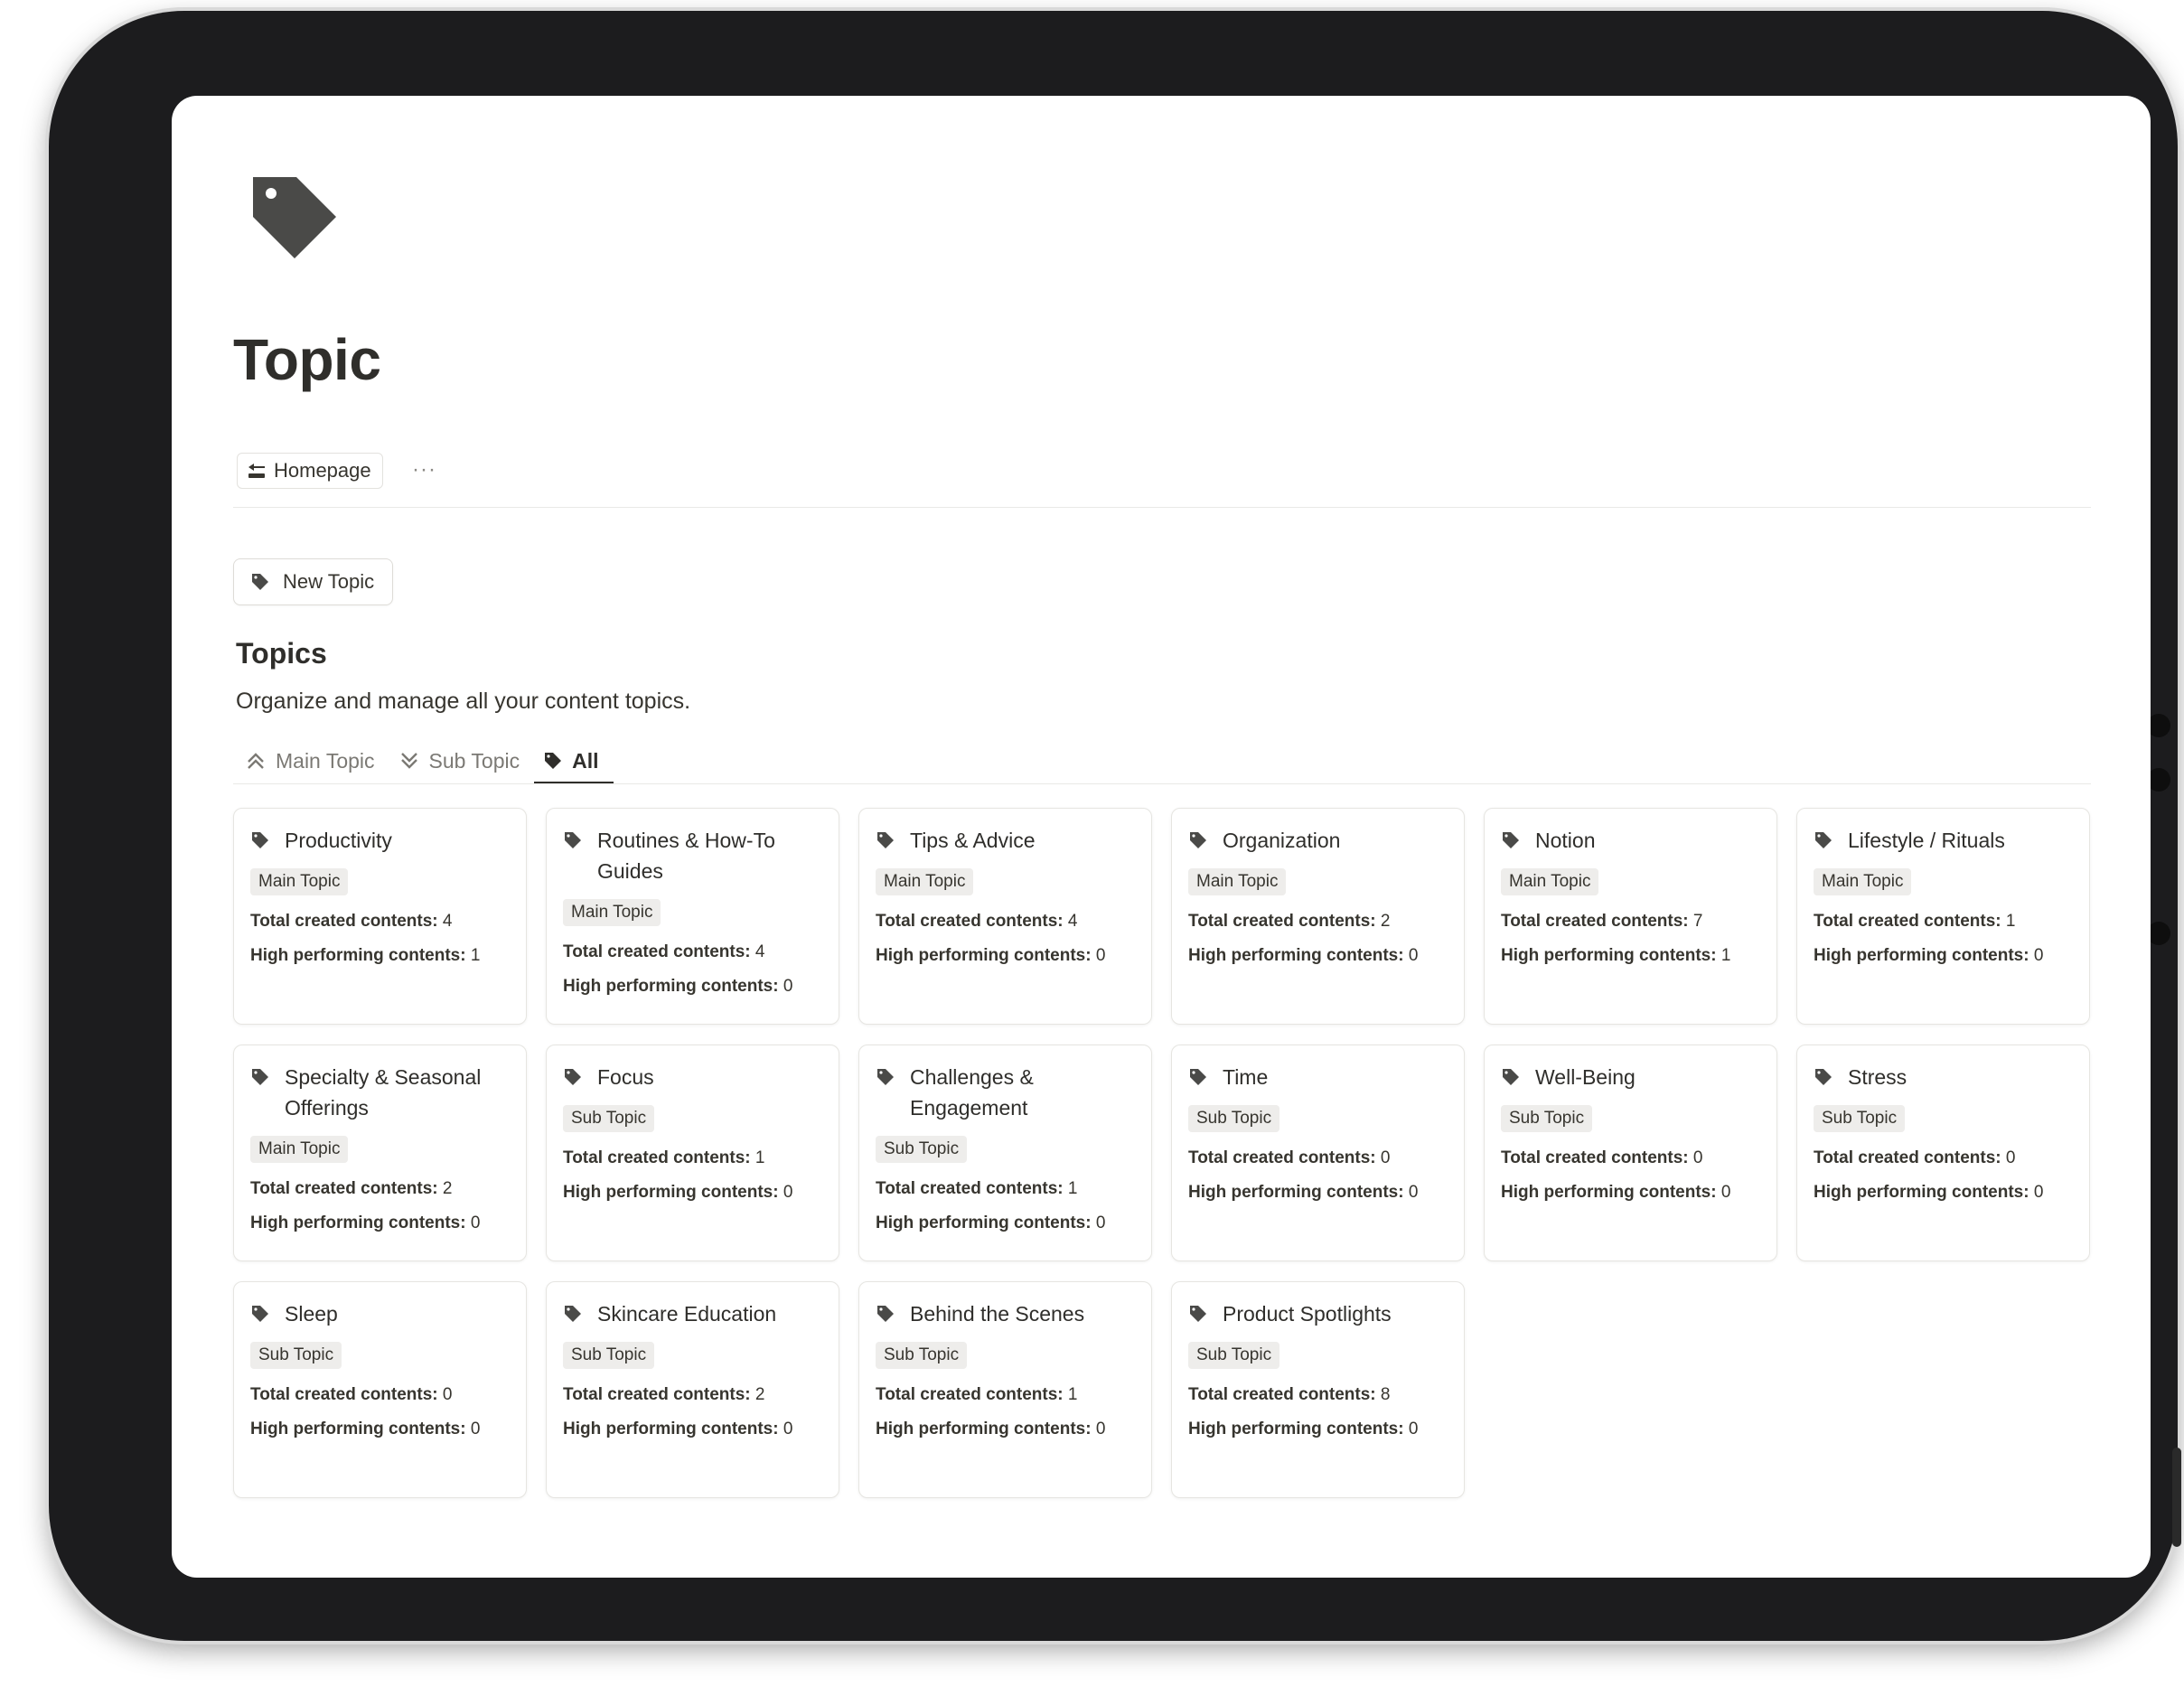 The image size is (2184, 1696). What do you see at coordinates (312, 760) in the screenshot?
I see `tab-main-topic: Main Topic` at bounding box center [312, 760].